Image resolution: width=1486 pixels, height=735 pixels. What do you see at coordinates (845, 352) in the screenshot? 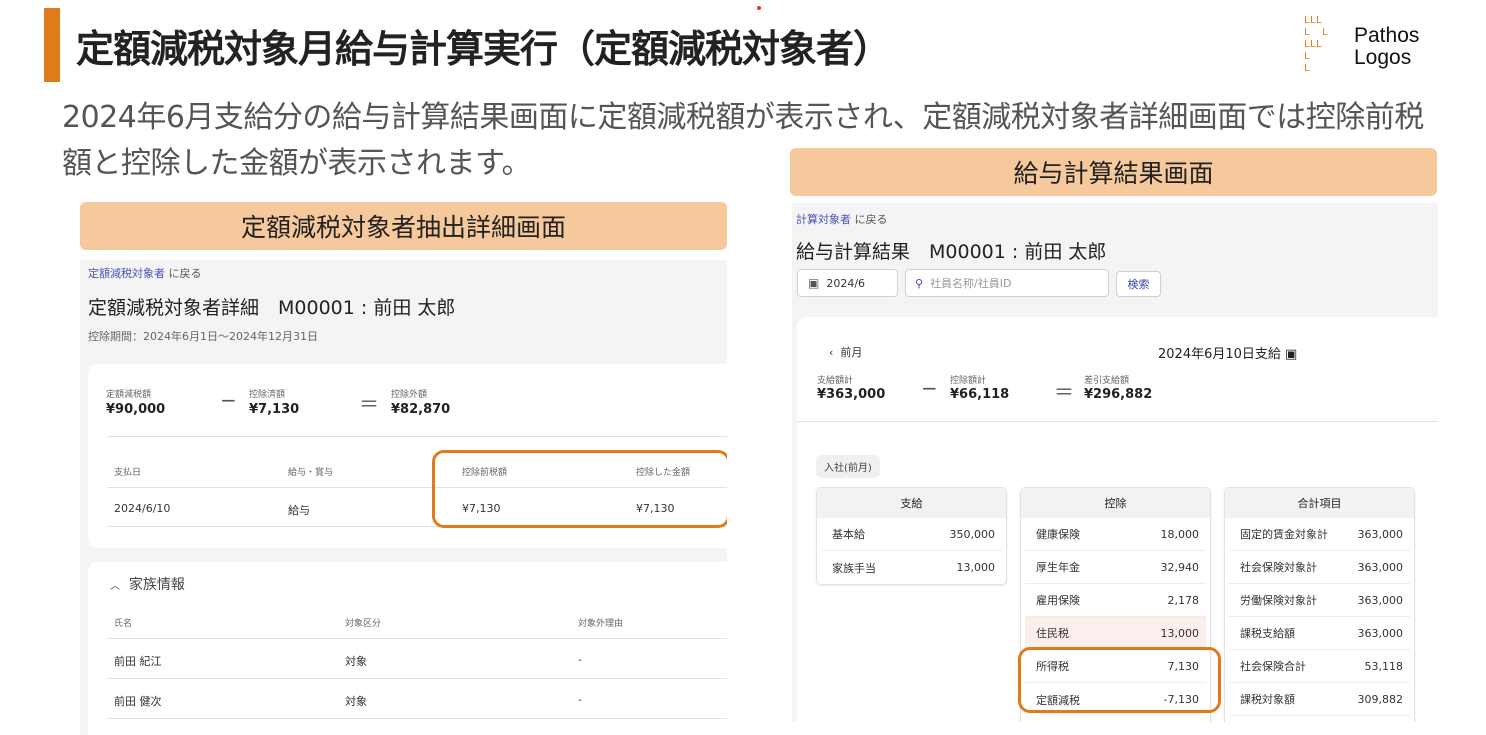
I see `prev-month-button: ‹ 前月` at bounding box center [845, 352].